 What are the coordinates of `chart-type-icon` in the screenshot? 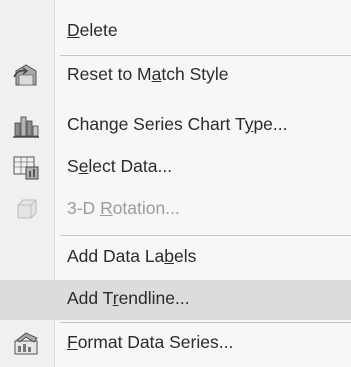 It's located at (26, 127).